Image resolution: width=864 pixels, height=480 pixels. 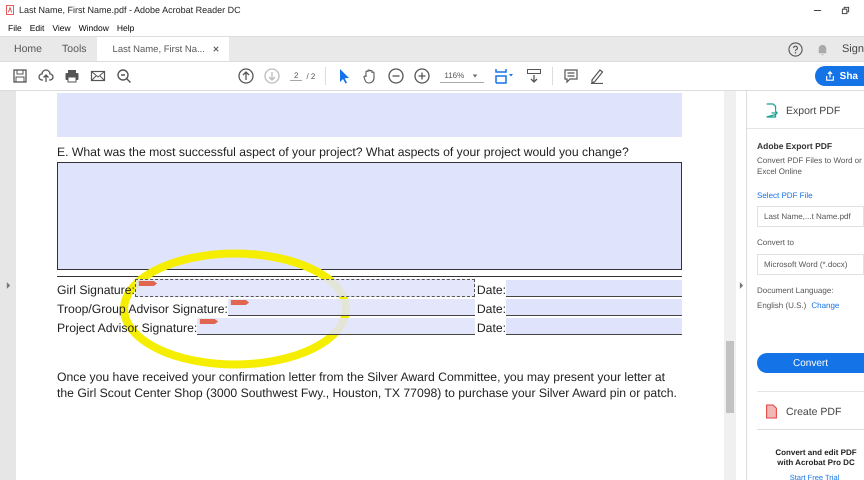 What do you see at coordinates (98, 76) in the screenshot?
I see `envelope-icon` at bounding box center [98, 76].